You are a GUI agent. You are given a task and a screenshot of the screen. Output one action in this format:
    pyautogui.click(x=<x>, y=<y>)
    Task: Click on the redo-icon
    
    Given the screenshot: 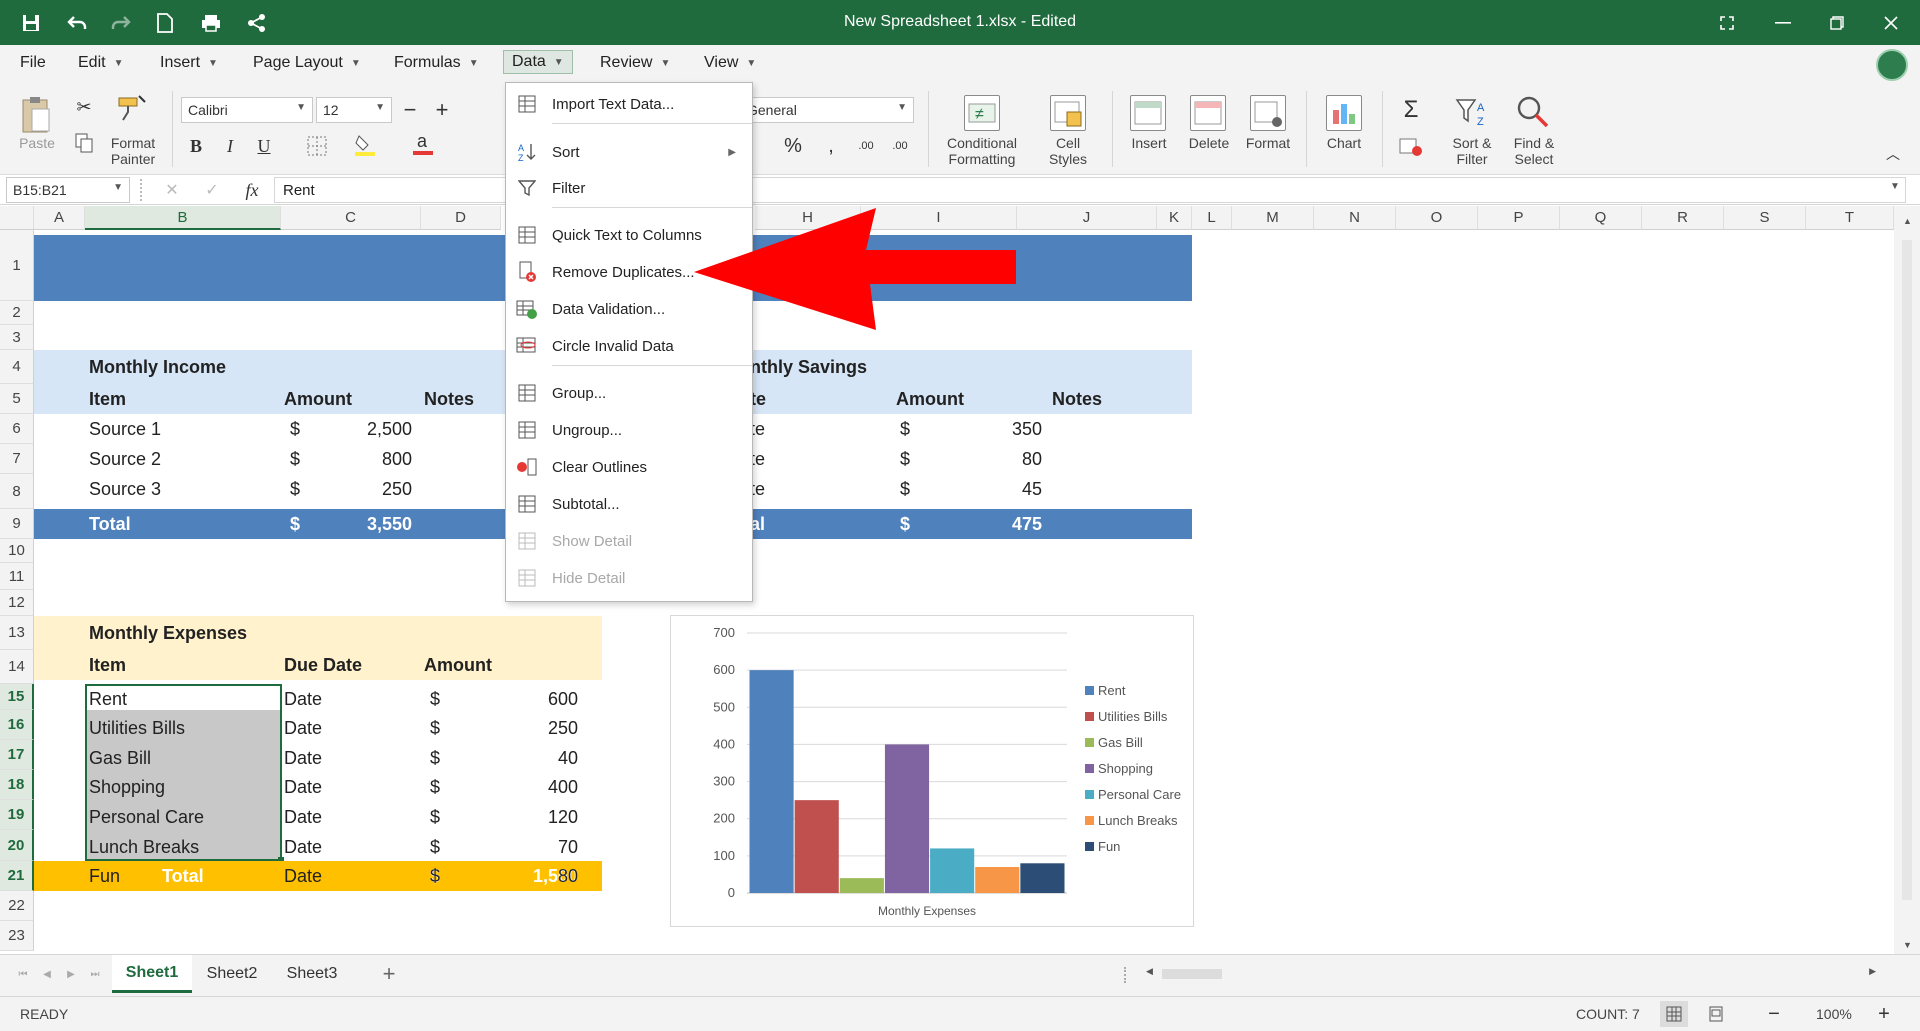 What is the action you would take?
    pyautogui.click(x=121, y=23)
    